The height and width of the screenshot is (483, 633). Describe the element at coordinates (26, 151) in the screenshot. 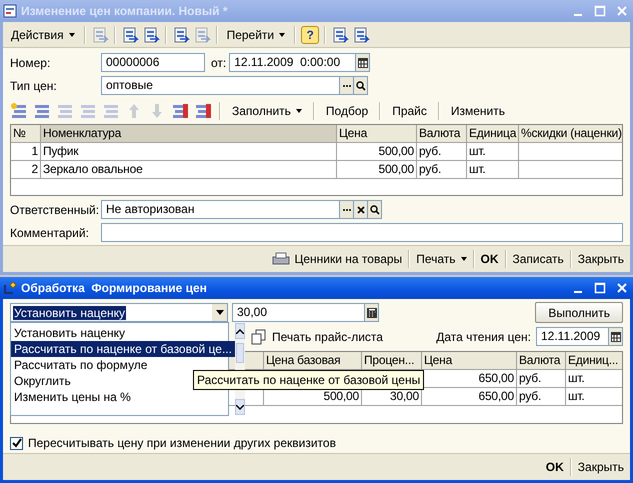

I see `table-cell: 1` at that location.